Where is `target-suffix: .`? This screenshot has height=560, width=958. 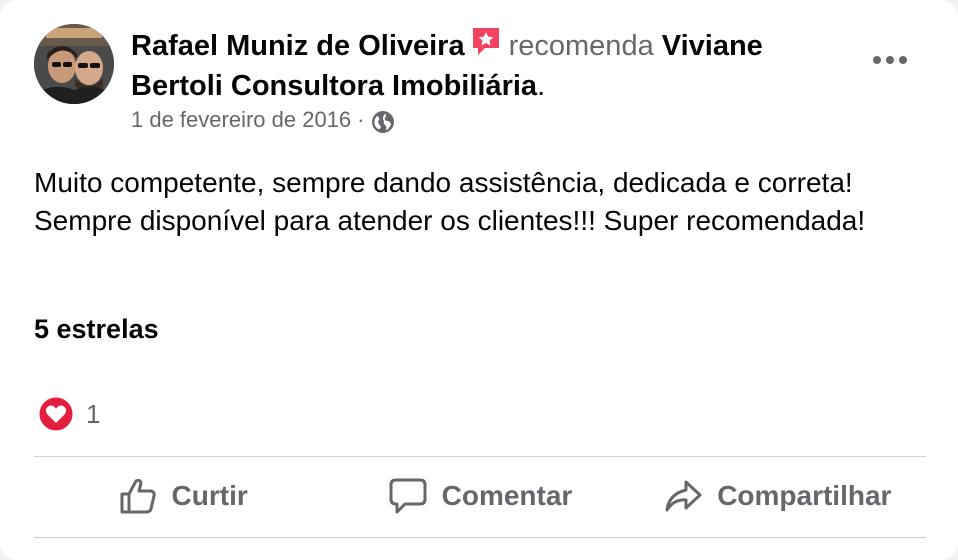
target-suffix: . is located at coordinates (541, 86).